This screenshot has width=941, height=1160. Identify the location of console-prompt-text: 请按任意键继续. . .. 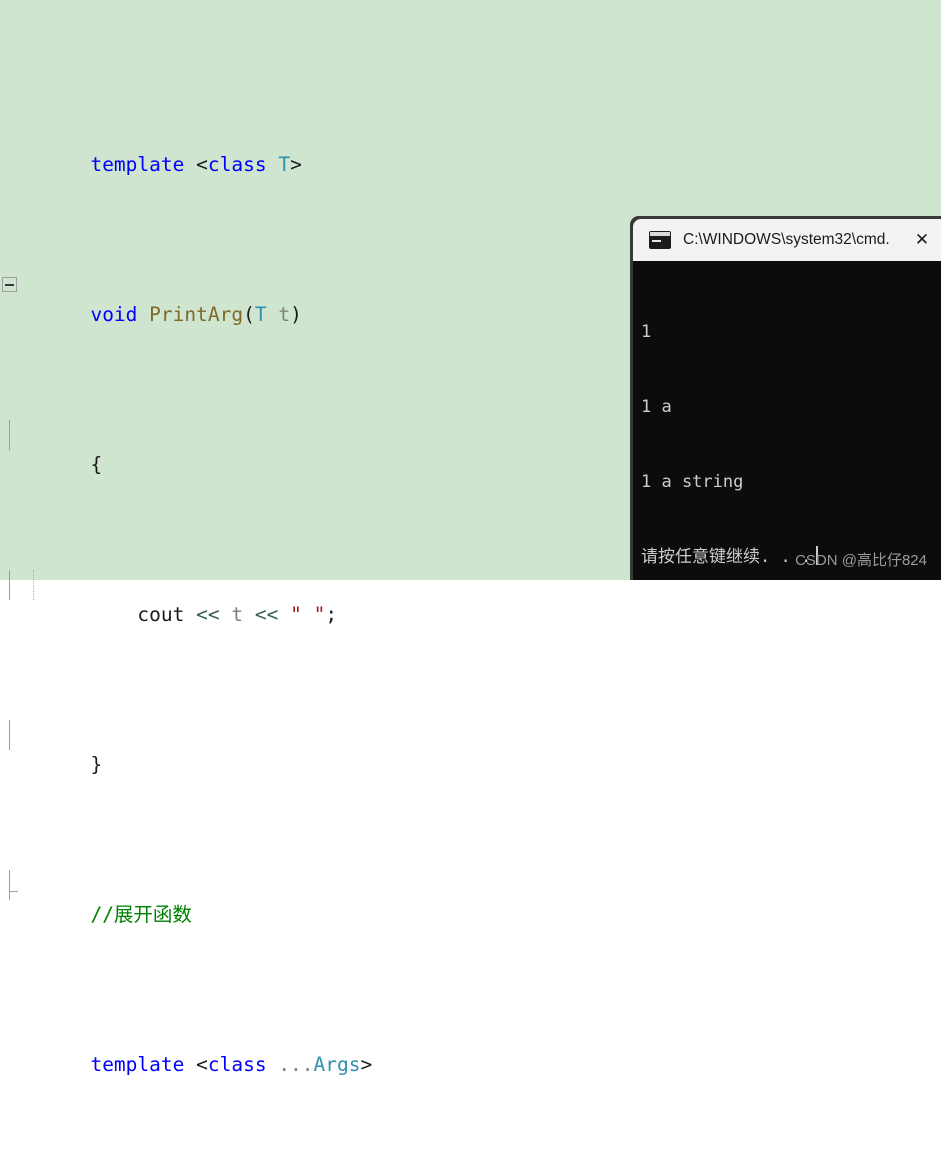
(726, 557).